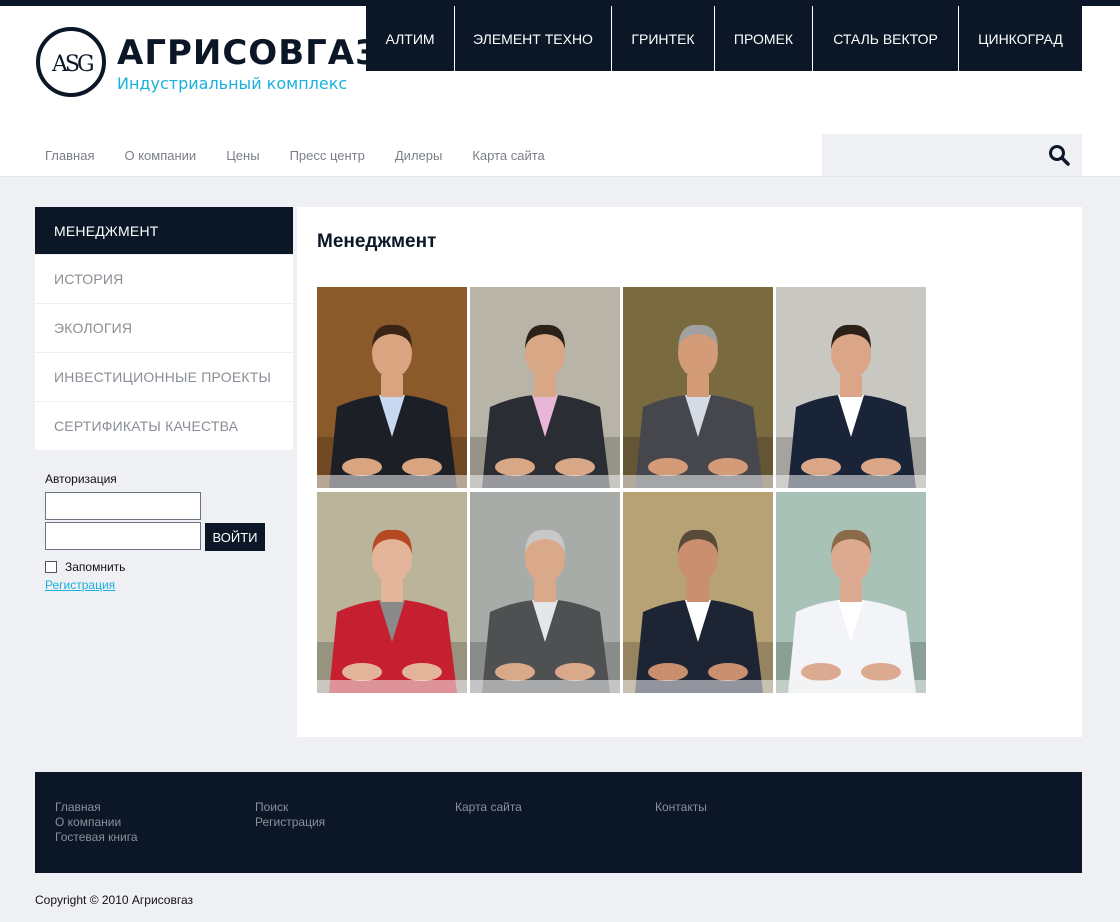 The height and width of the screenshot is (922, 1120). I want to click on sidebar-item-history: ИСТОРИЯ, so click(164, 279).